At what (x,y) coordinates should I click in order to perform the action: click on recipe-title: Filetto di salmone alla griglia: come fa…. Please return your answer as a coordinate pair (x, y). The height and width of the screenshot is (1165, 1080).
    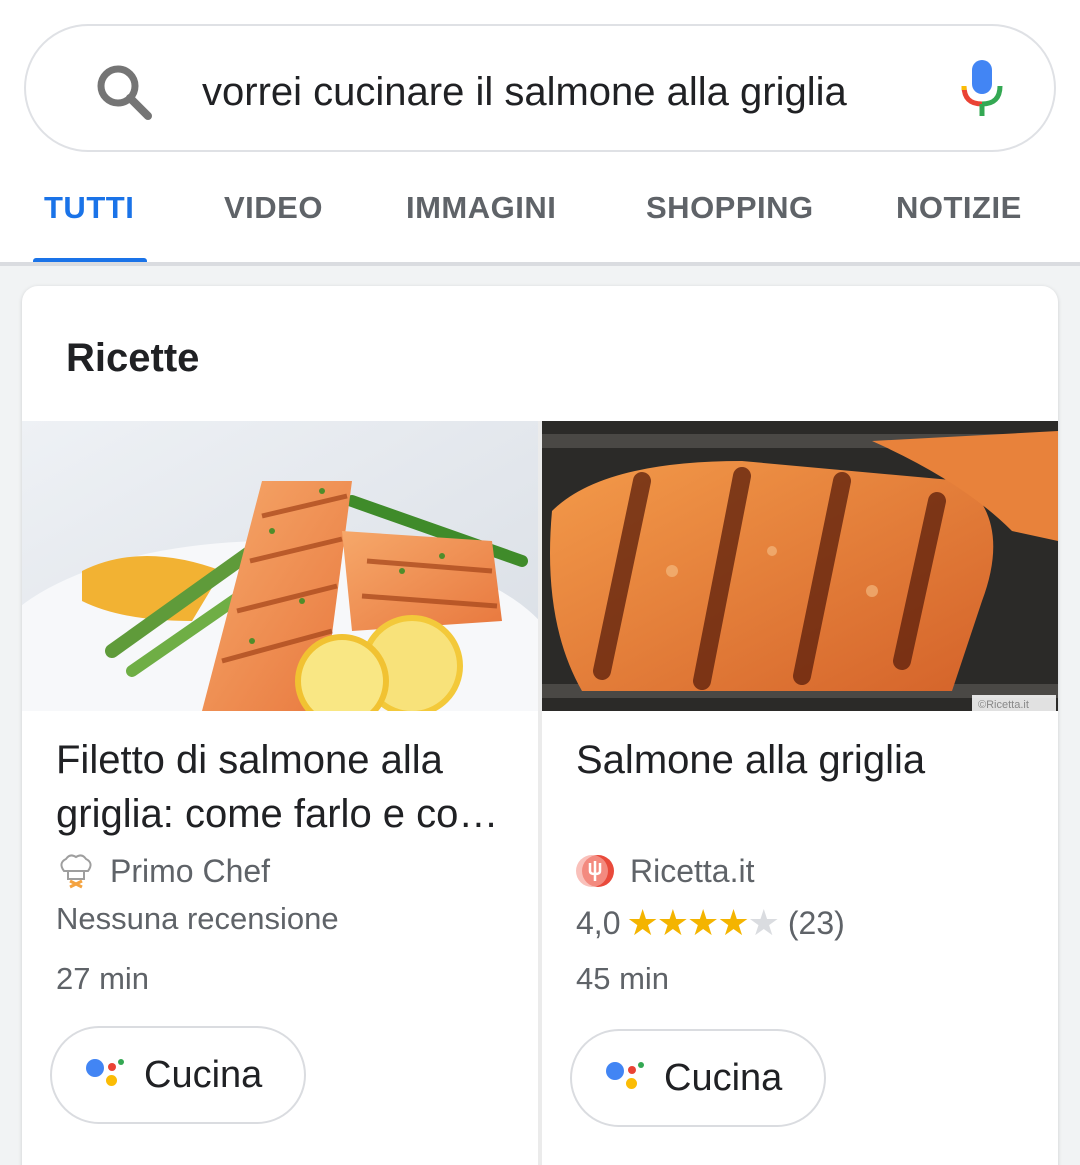
    Looking at the image, I should click on (294, 787).